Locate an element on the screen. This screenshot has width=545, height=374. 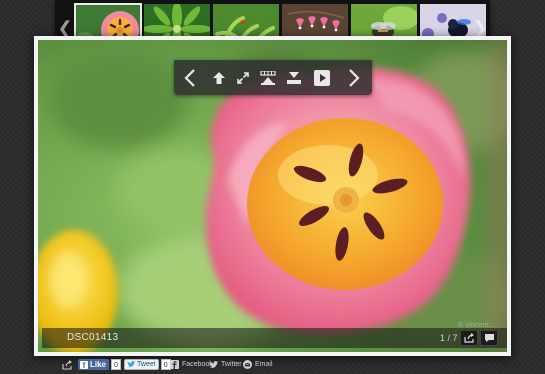
tweet-widget: Tweet 0 is located at coordinates (147, 364).